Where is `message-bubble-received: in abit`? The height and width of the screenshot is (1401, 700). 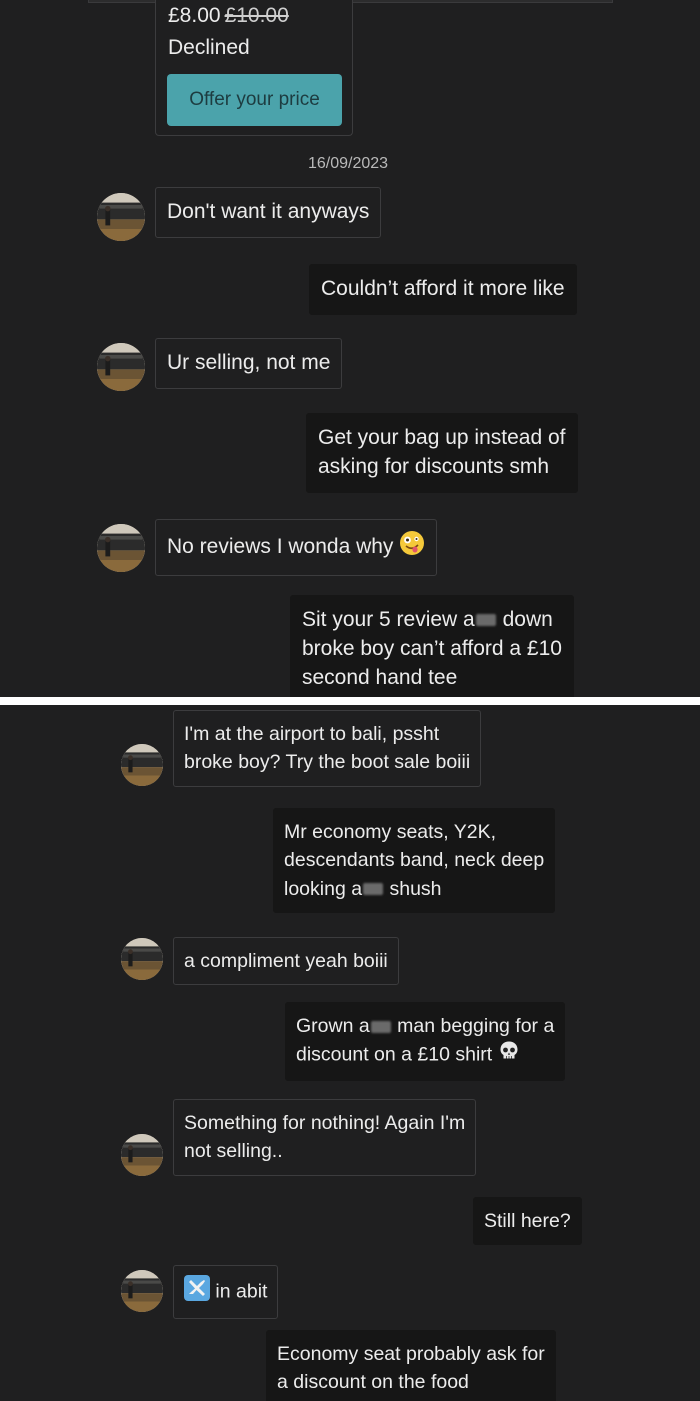
message-bubble-received: in abit is located at coordinates (226, 1292).